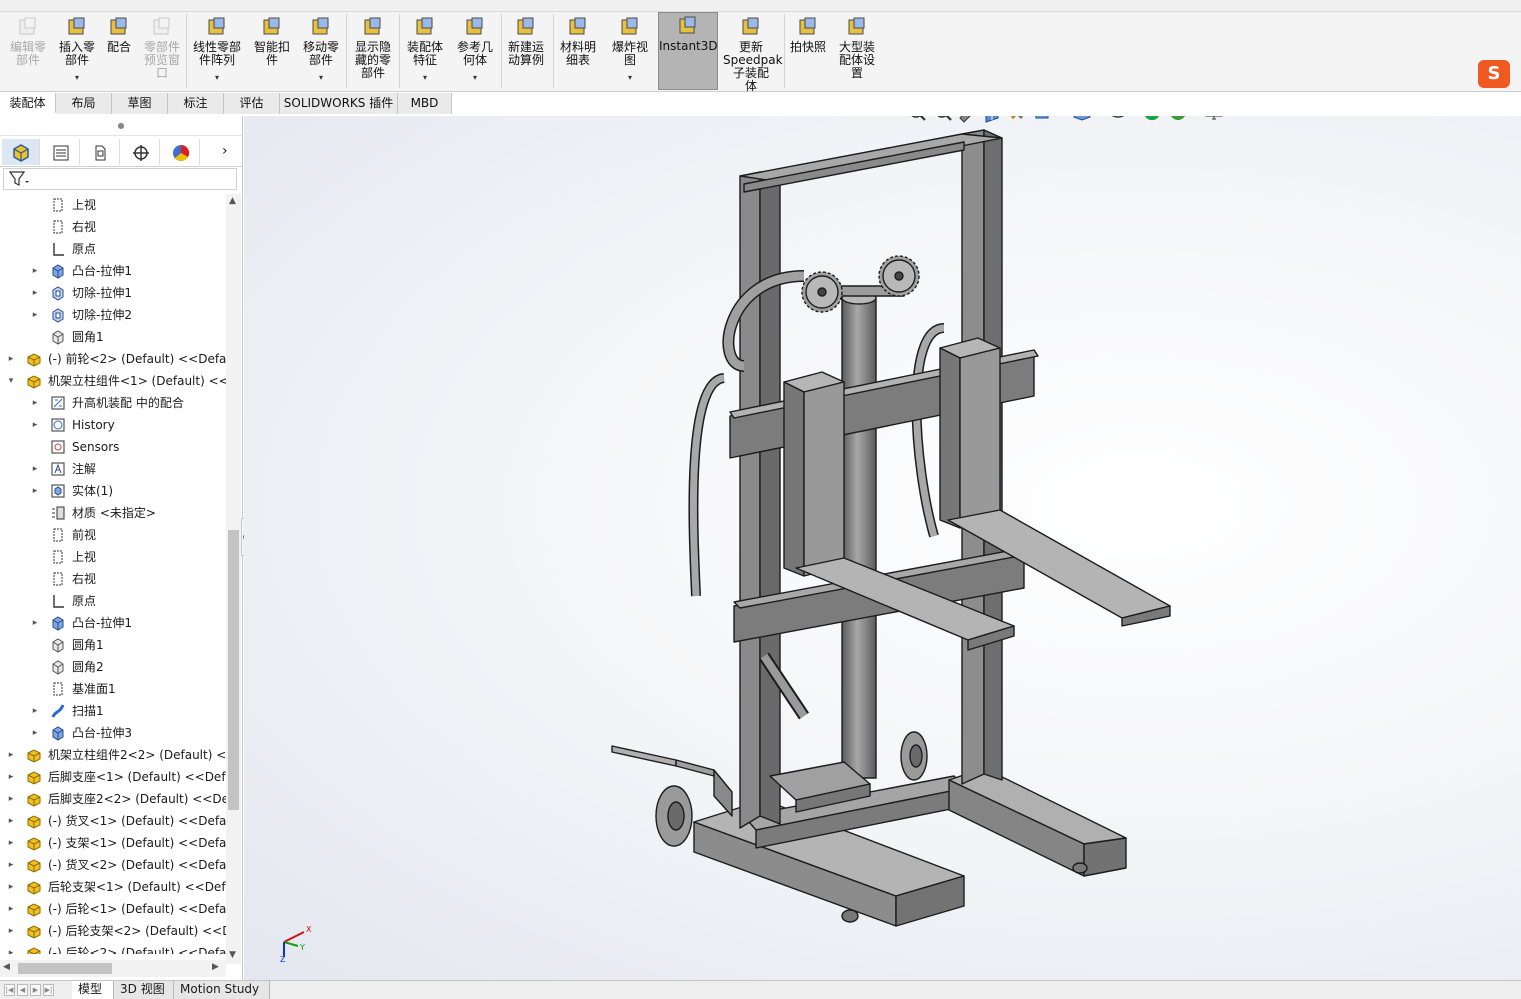 The width and height of the screenshot is (1521, 999). What do you see at coordinates (1037, 822) in the screenshot?
I see `base-rail-right` at bounding box center [1037, 822].